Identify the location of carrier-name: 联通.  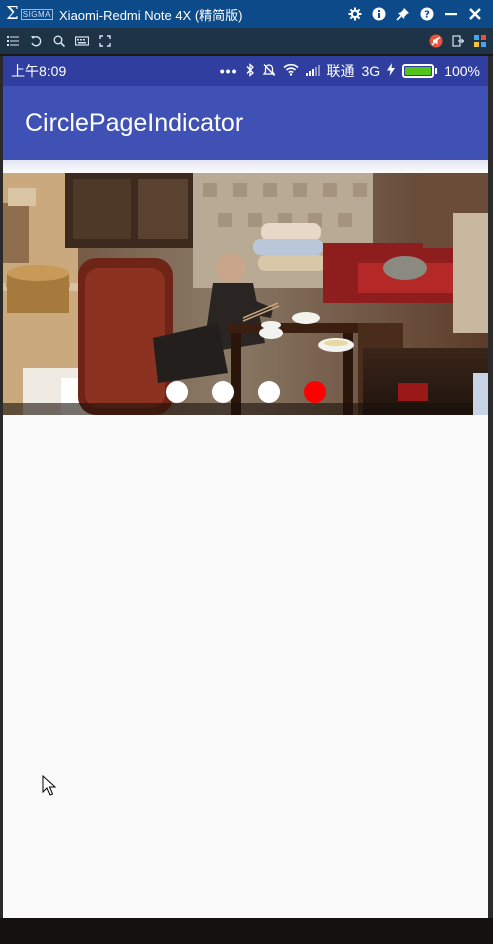
(340, 71).